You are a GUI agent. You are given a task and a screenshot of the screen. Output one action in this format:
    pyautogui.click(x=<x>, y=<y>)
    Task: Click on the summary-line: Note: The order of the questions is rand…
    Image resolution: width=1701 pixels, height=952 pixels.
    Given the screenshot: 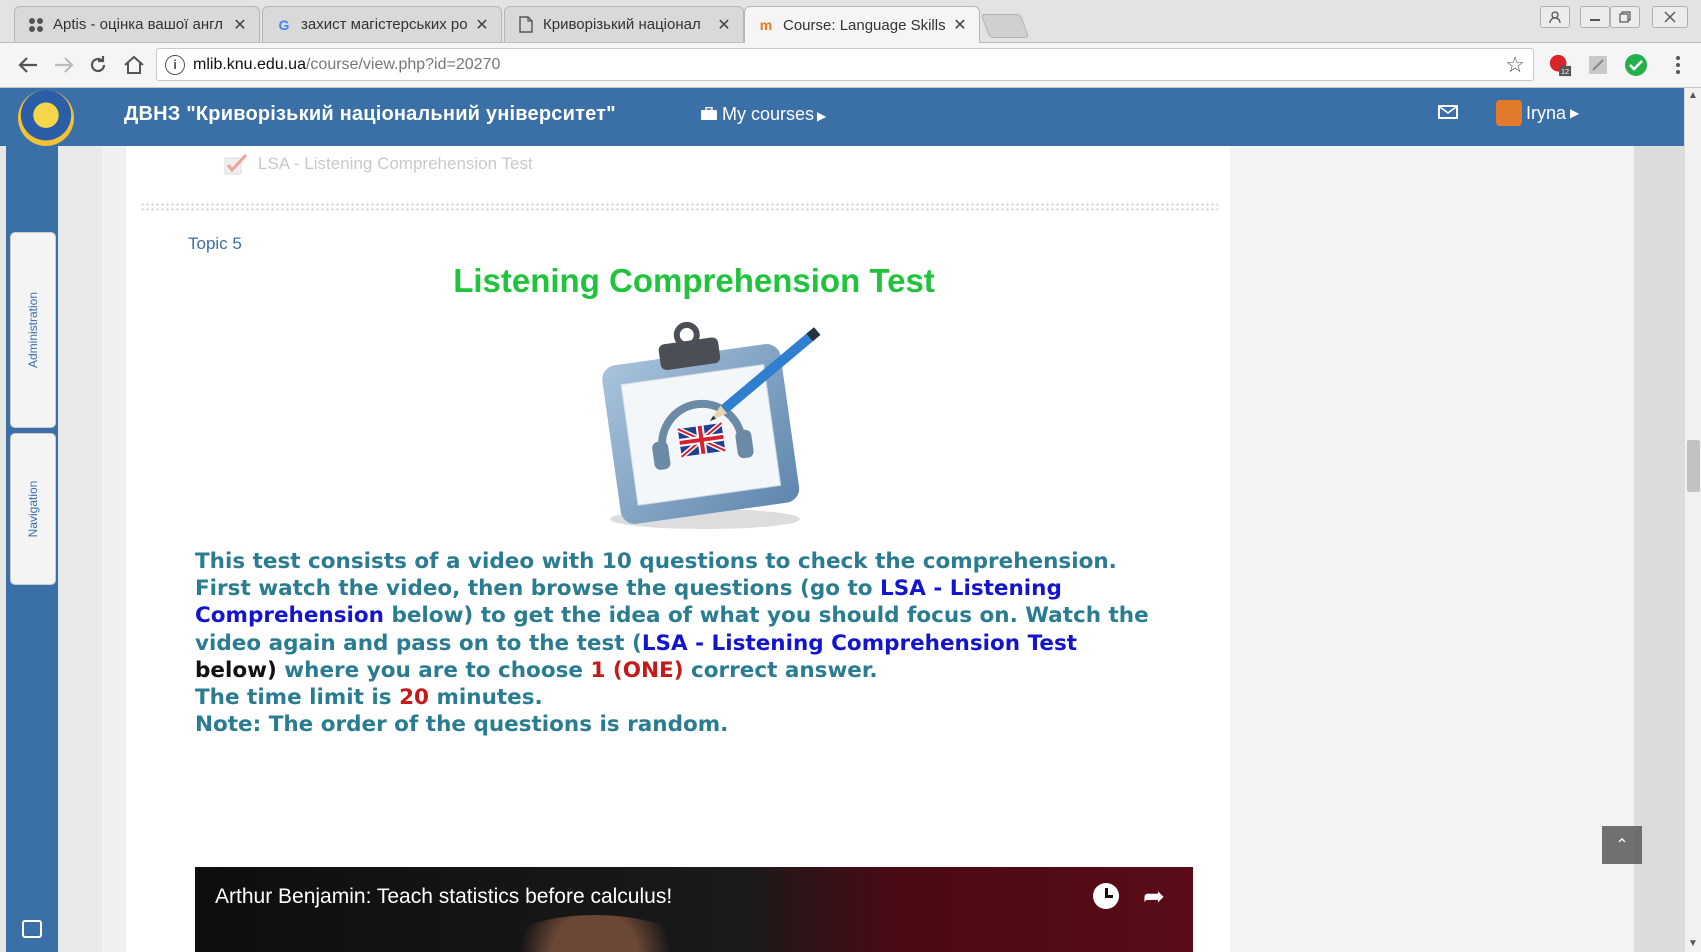 What is the action you would take?
    pyautogui.click(x=462, y=725)
    